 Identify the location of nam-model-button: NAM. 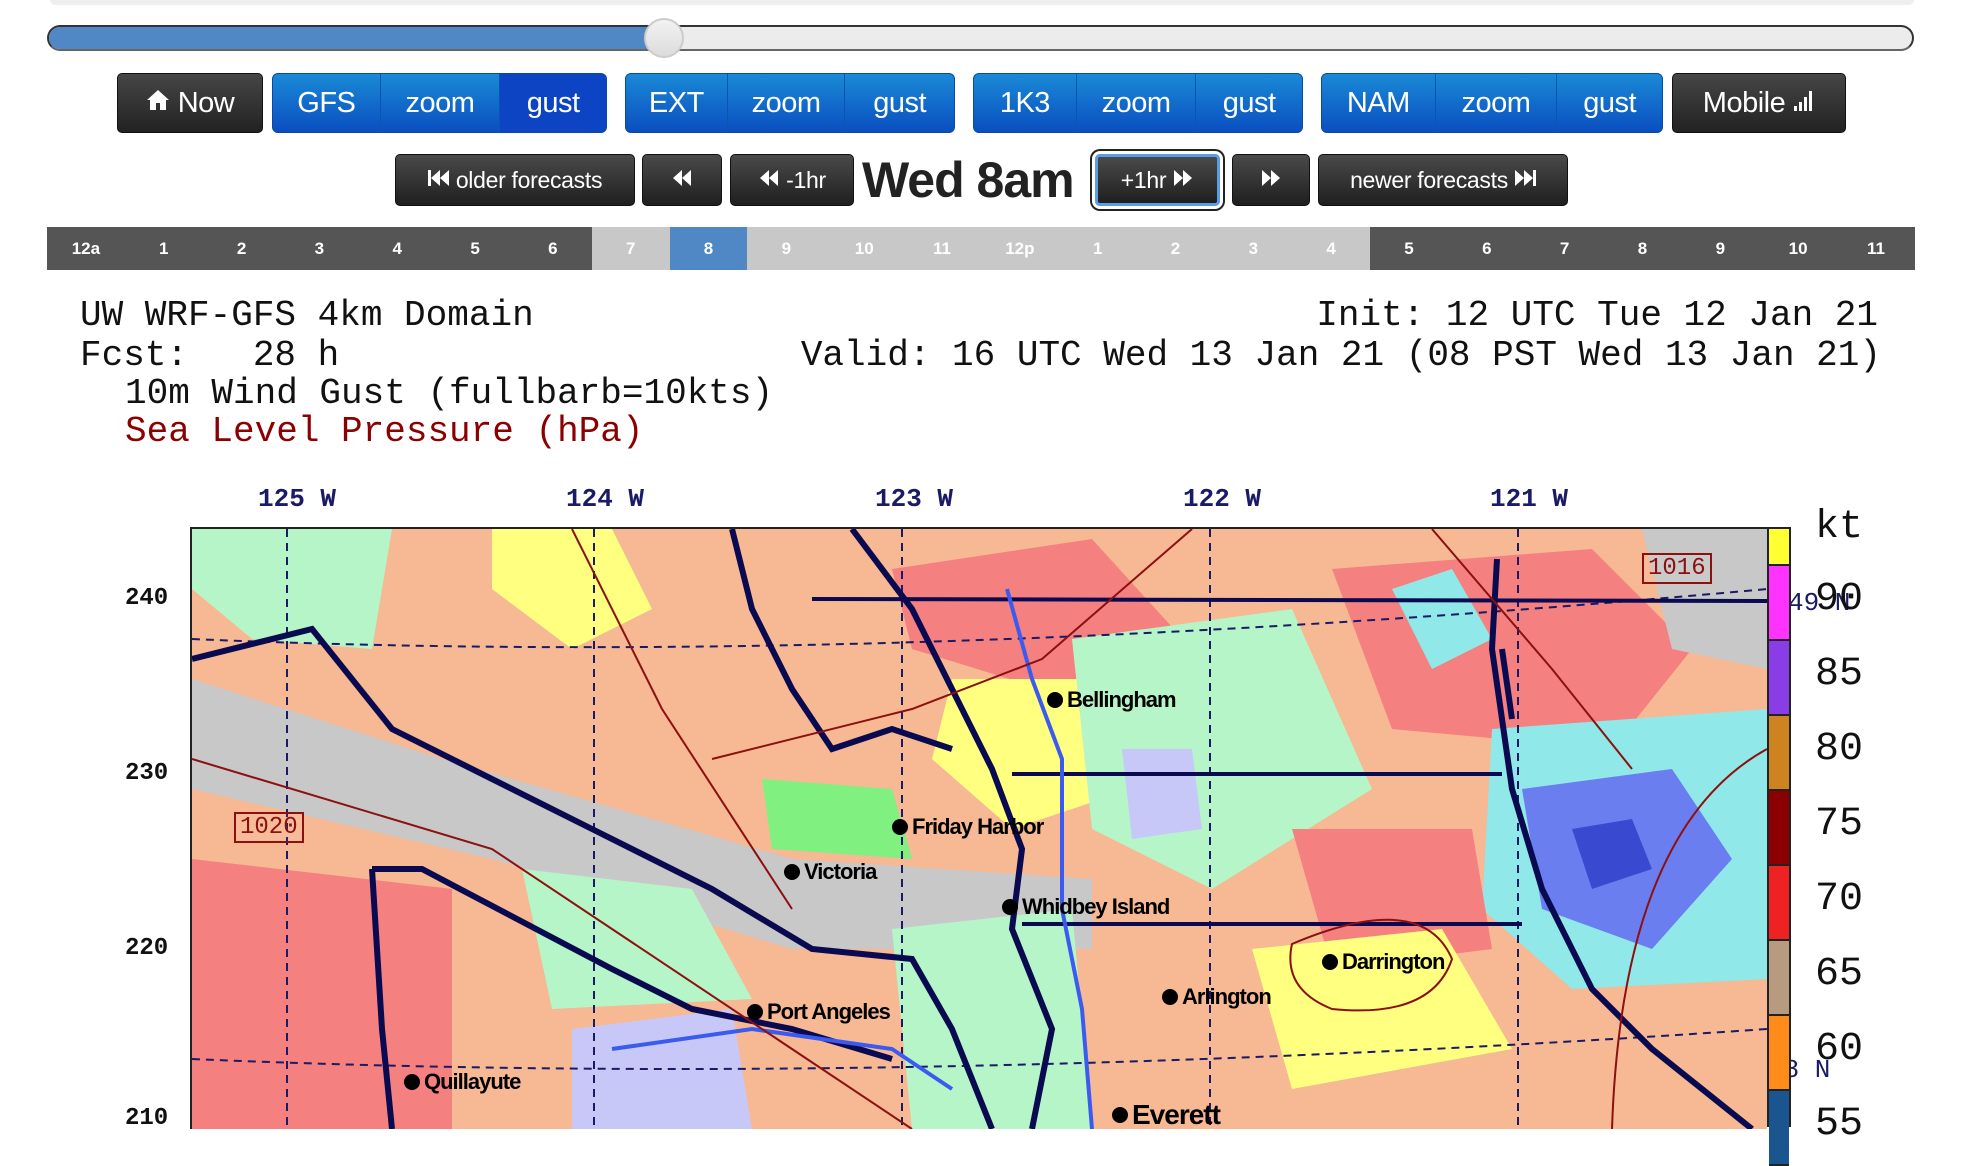
(1379, 103).